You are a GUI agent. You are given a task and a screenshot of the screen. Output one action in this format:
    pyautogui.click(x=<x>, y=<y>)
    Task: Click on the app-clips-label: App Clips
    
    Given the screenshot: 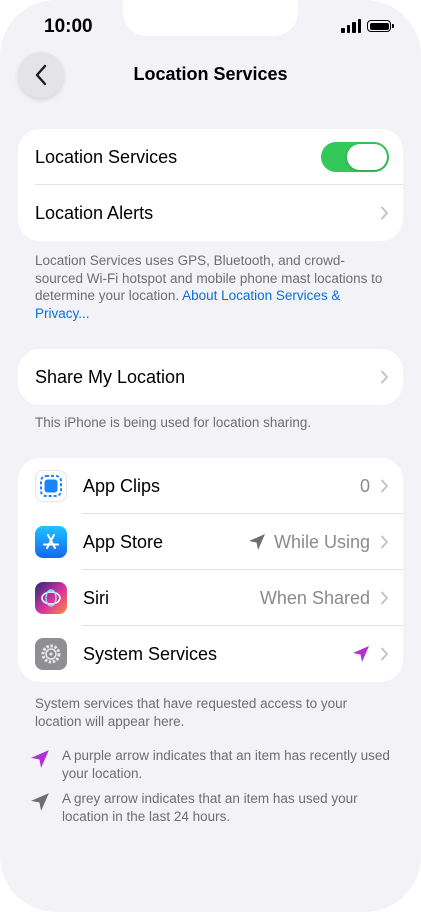 What is the action you would take?
    pyautogui.click(x=122, y=485)
    